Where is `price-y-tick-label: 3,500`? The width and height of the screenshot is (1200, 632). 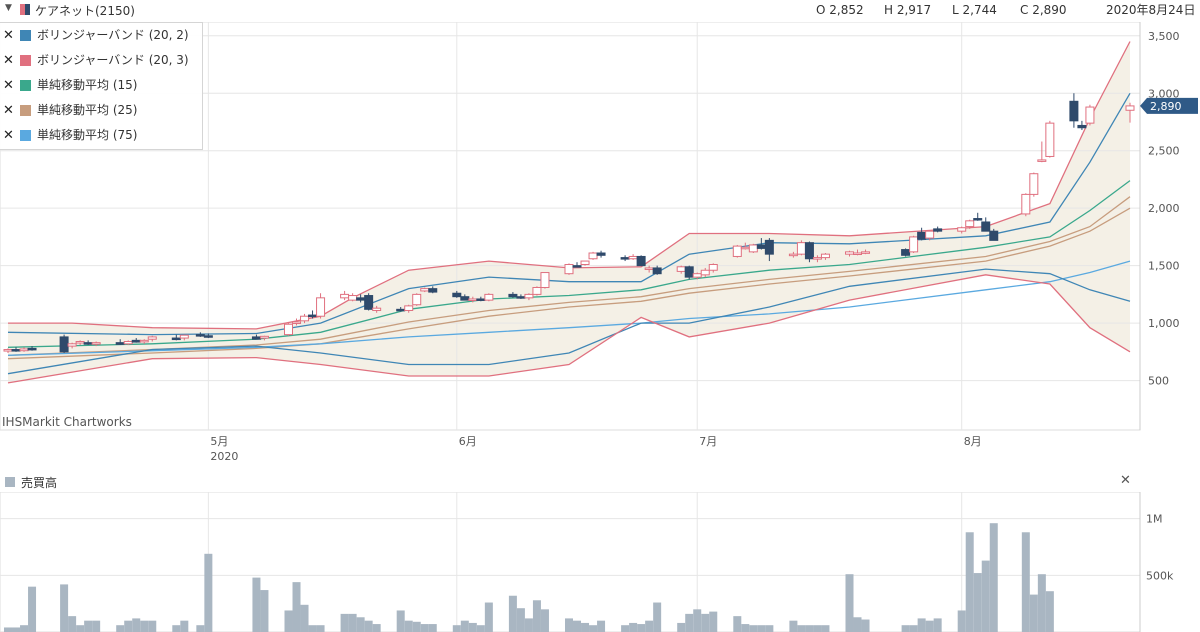
price-y-tick-label: 3,500 is located at coordinates (1164, 36).